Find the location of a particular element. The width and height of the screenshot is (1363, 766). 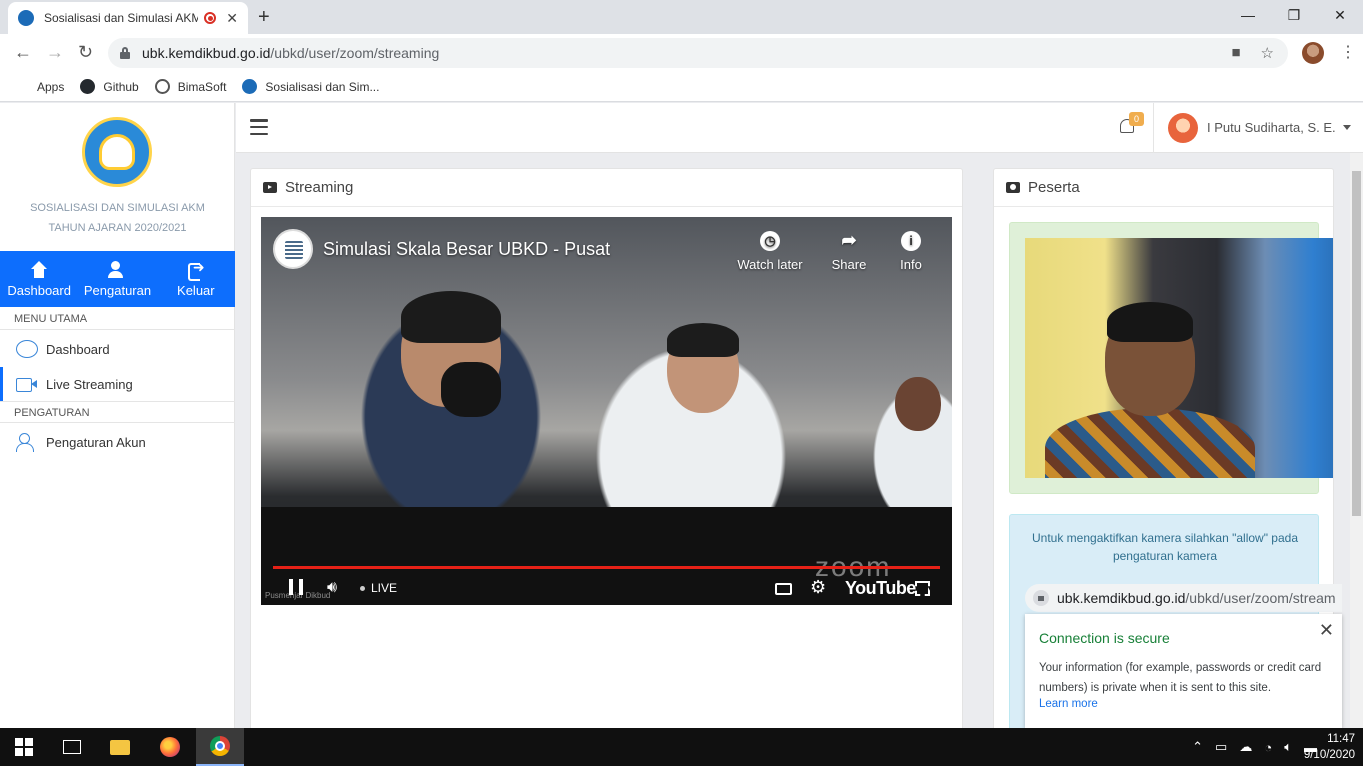

notification-badge: 0 is located at coordinates (1136, 119).